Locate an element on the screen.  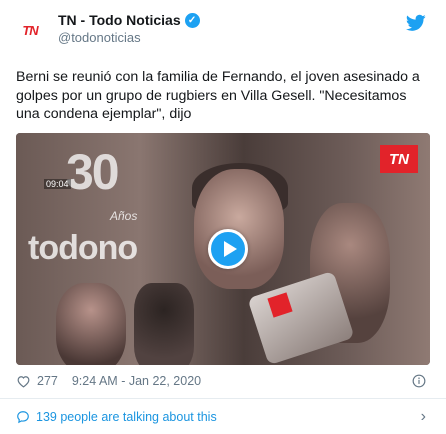
author-row: TN - Todo Noticias ✓ is located at coordinates (129, 20).